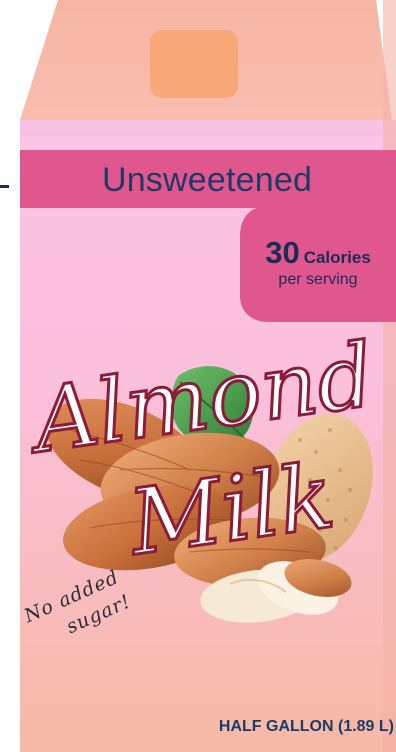  Describe the element at coordinates (306, 726) in the screenshot. I see `size-label: HALF GALLON (1.89 L)` at that location.